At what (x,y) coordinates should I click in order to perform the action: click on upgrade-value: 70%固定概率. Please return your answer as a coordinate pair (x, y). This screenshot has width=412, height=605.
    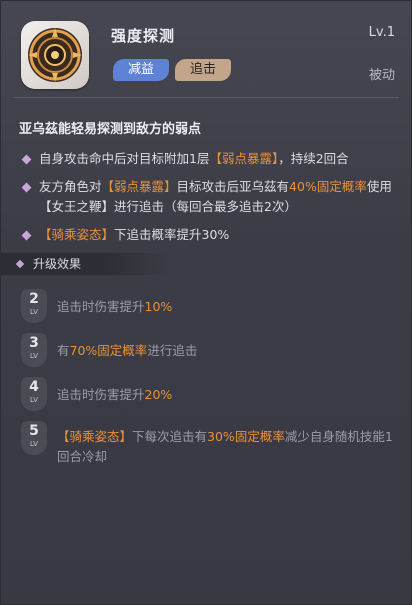
    Looking at the image, I should click on (108, 350).